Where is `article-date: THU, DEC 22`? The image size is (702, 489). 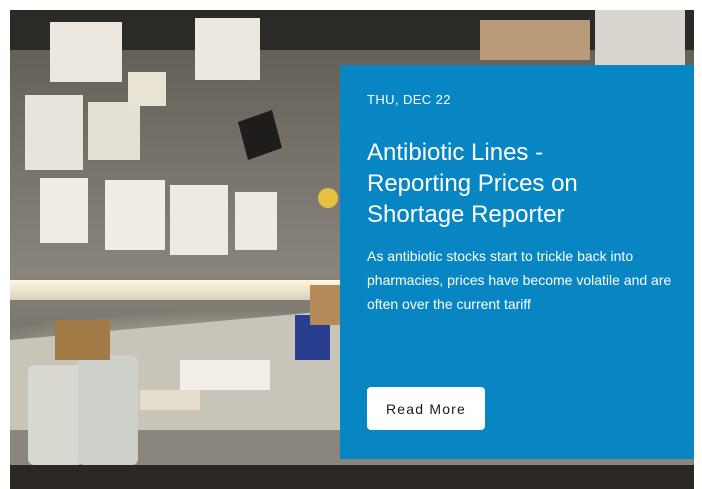
article-date: THU, DEC 22 is located at coordinates (409, 99).